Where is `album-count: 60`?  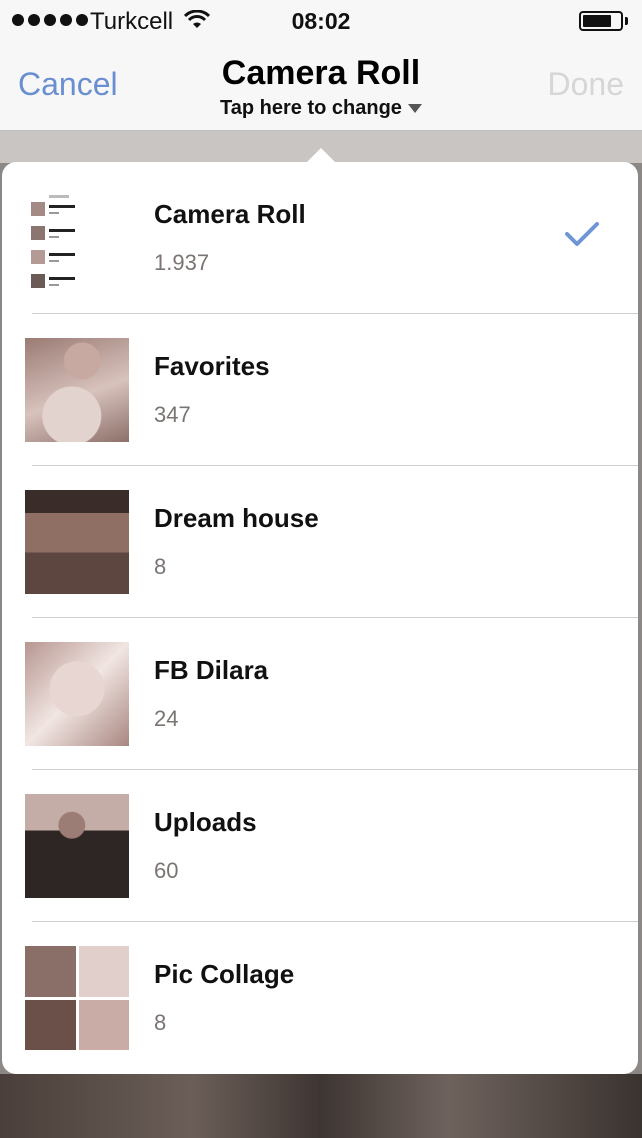
album-count: 60 is located at coordinates (166, 870).